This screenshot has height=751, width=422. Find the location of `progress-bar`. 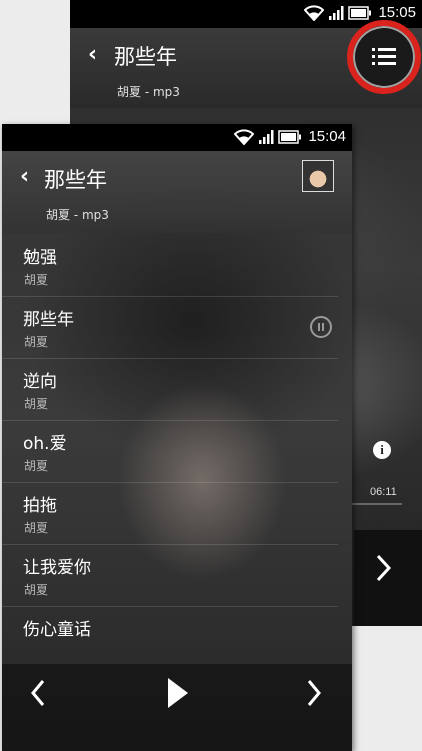

progress-bar is located at coordinates (377, 504).